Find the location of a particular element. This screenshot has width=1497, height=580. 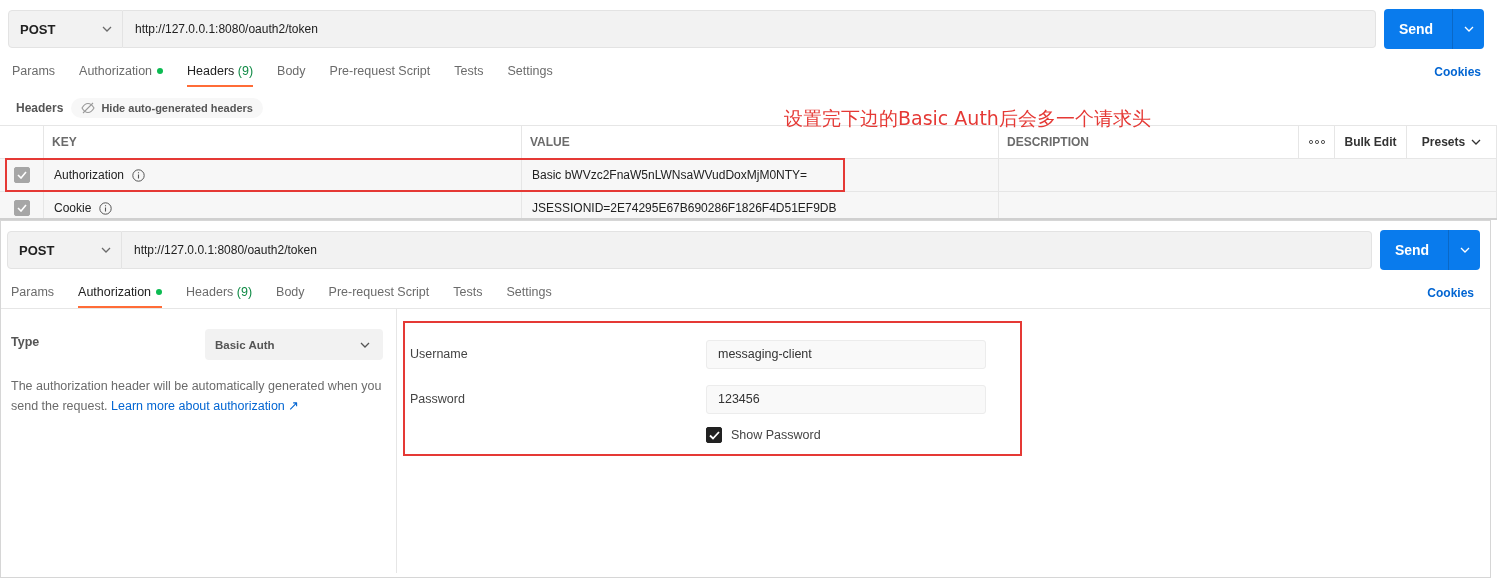

type-label: Type is located at coordinates (25, 342).